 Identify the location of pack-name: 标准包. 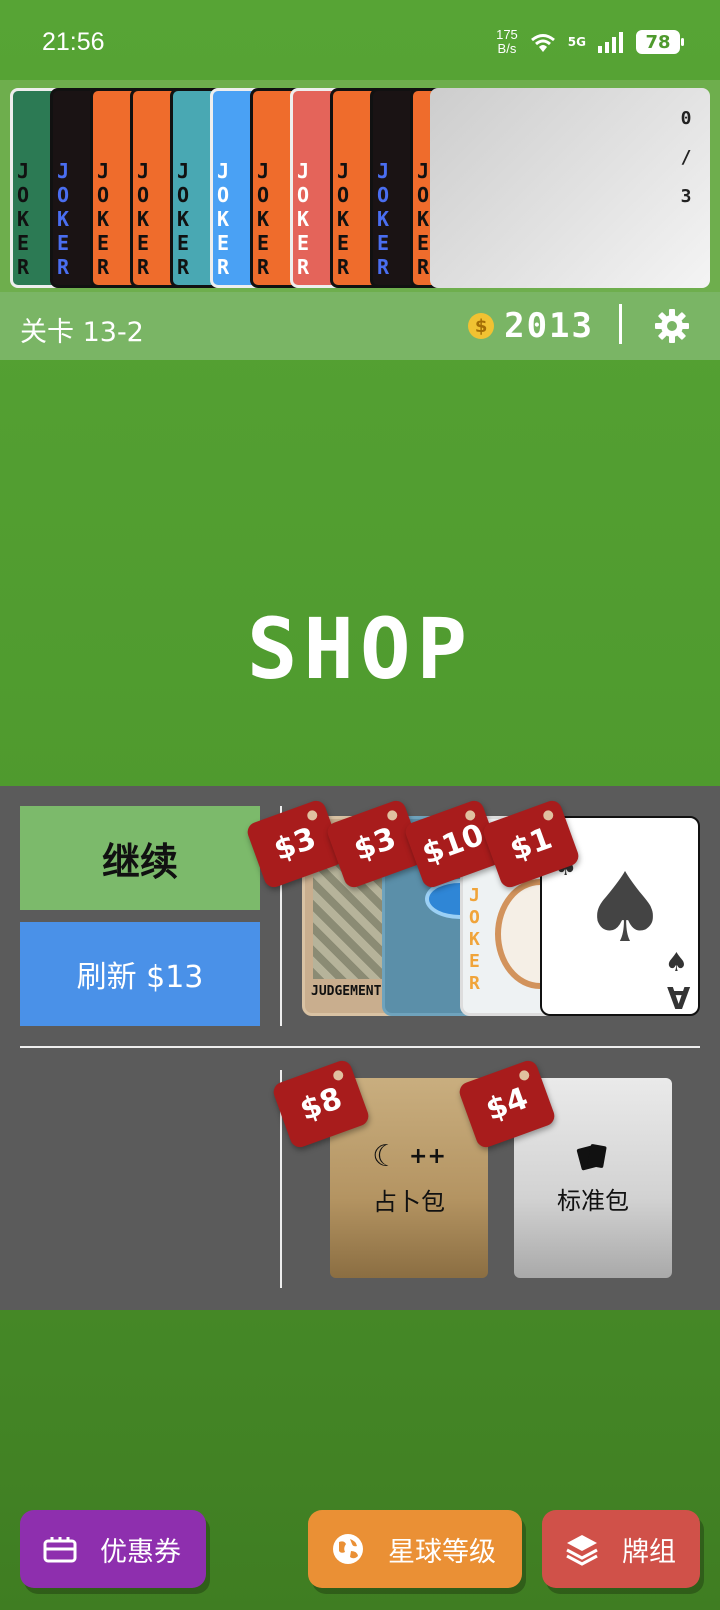
(593, 1200).